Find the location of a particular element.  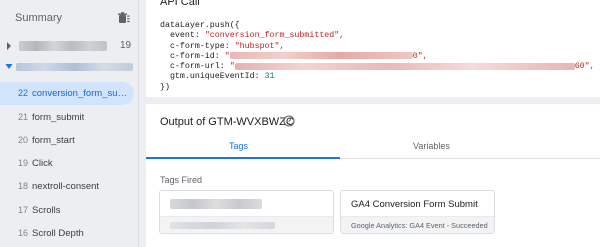

sidebar-event-18: 18 nextroll-consent is located at coordinates (69, 186).